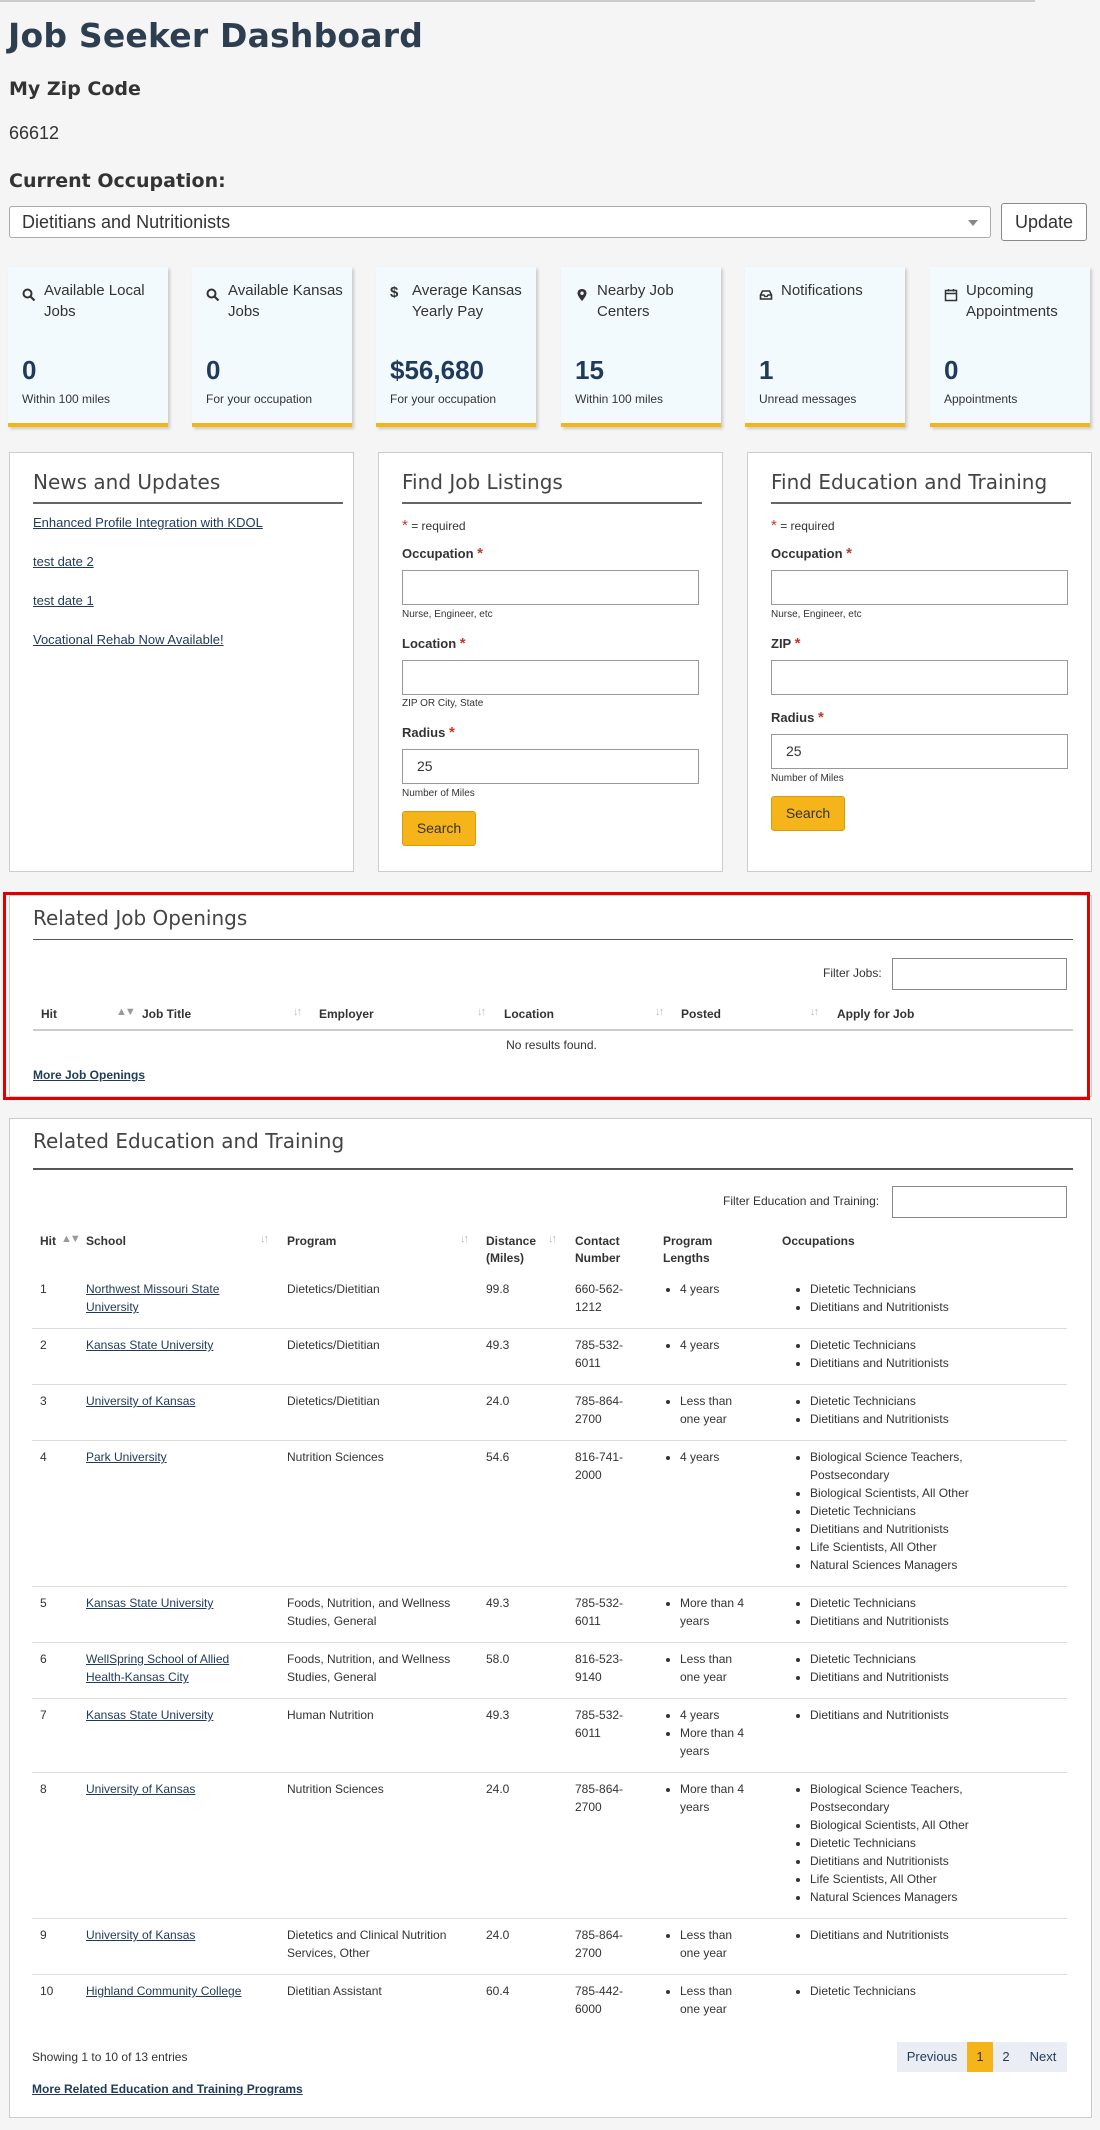 The width and height of the screenshot is (1100, 2130). I want to click on program-length-item: More than 4 years, so click(717, 1798).